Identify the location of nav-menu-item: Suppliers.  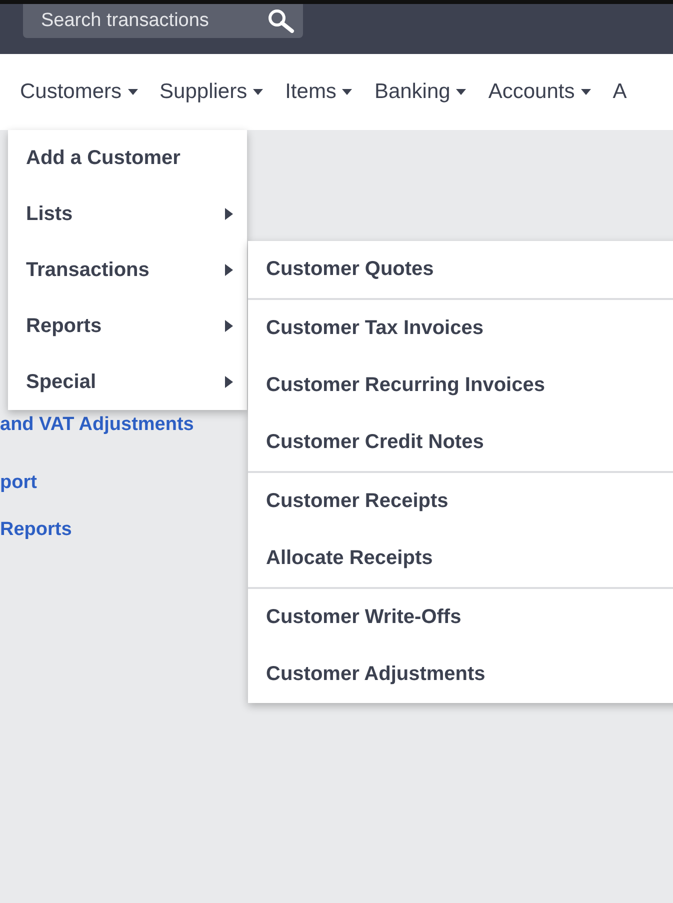
(212, 92).